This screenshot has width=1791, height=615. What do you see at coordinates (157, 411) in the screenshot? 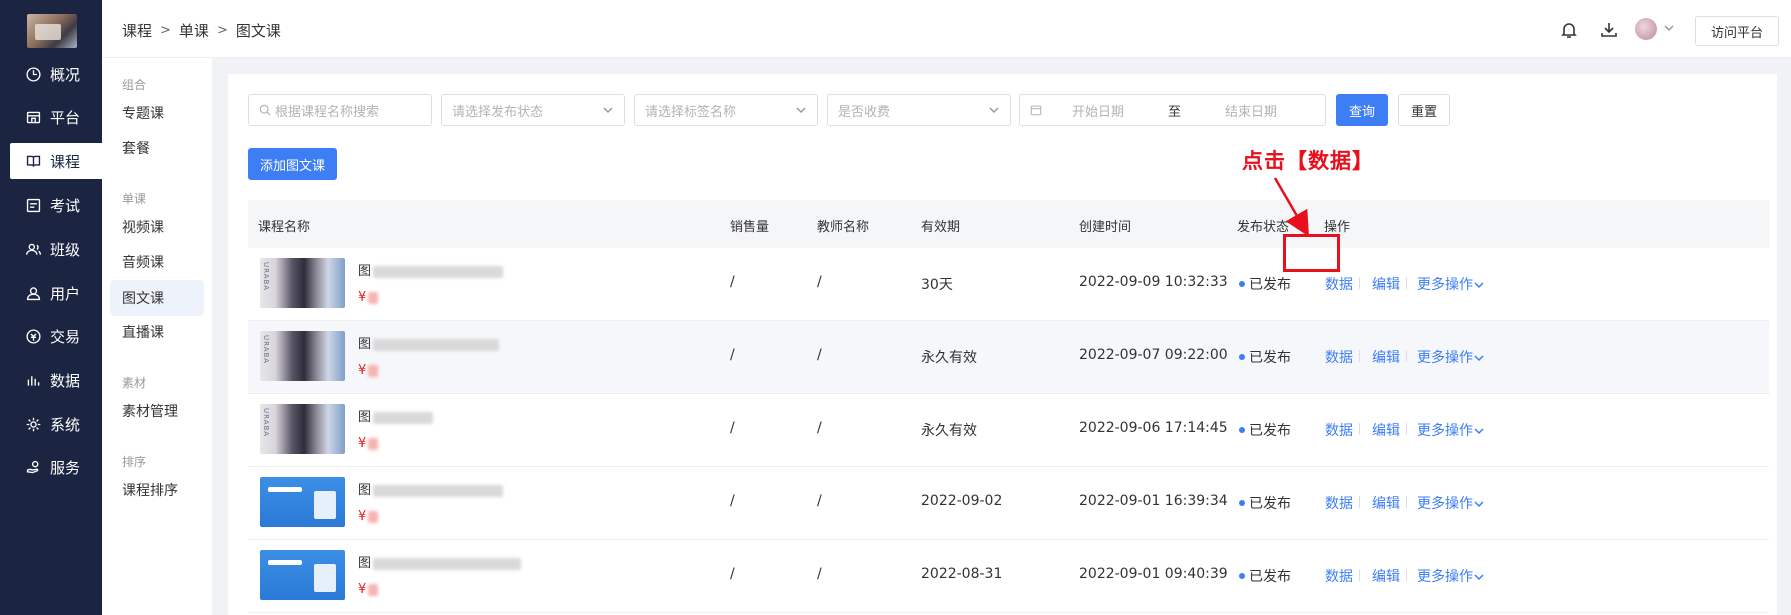
I see `submenu-item-material: 素材管理` at bounding box center [157, 411].